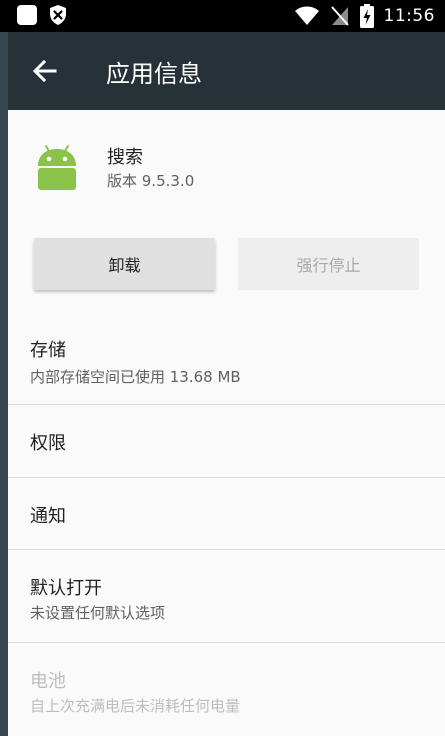 The width and height of the screenshot is (445, 736). I want to click on permissions-item: 权限, so click(226, 441).